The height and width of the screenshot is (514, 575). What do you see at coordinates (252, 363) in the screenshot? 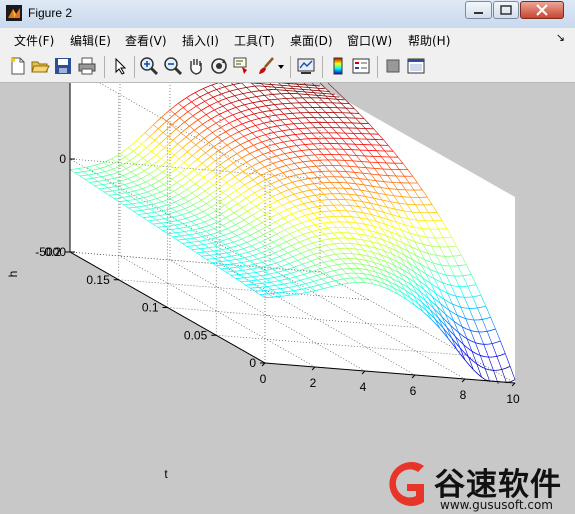
I see `t-tick-label: 0` at bounding box center [252, 363].